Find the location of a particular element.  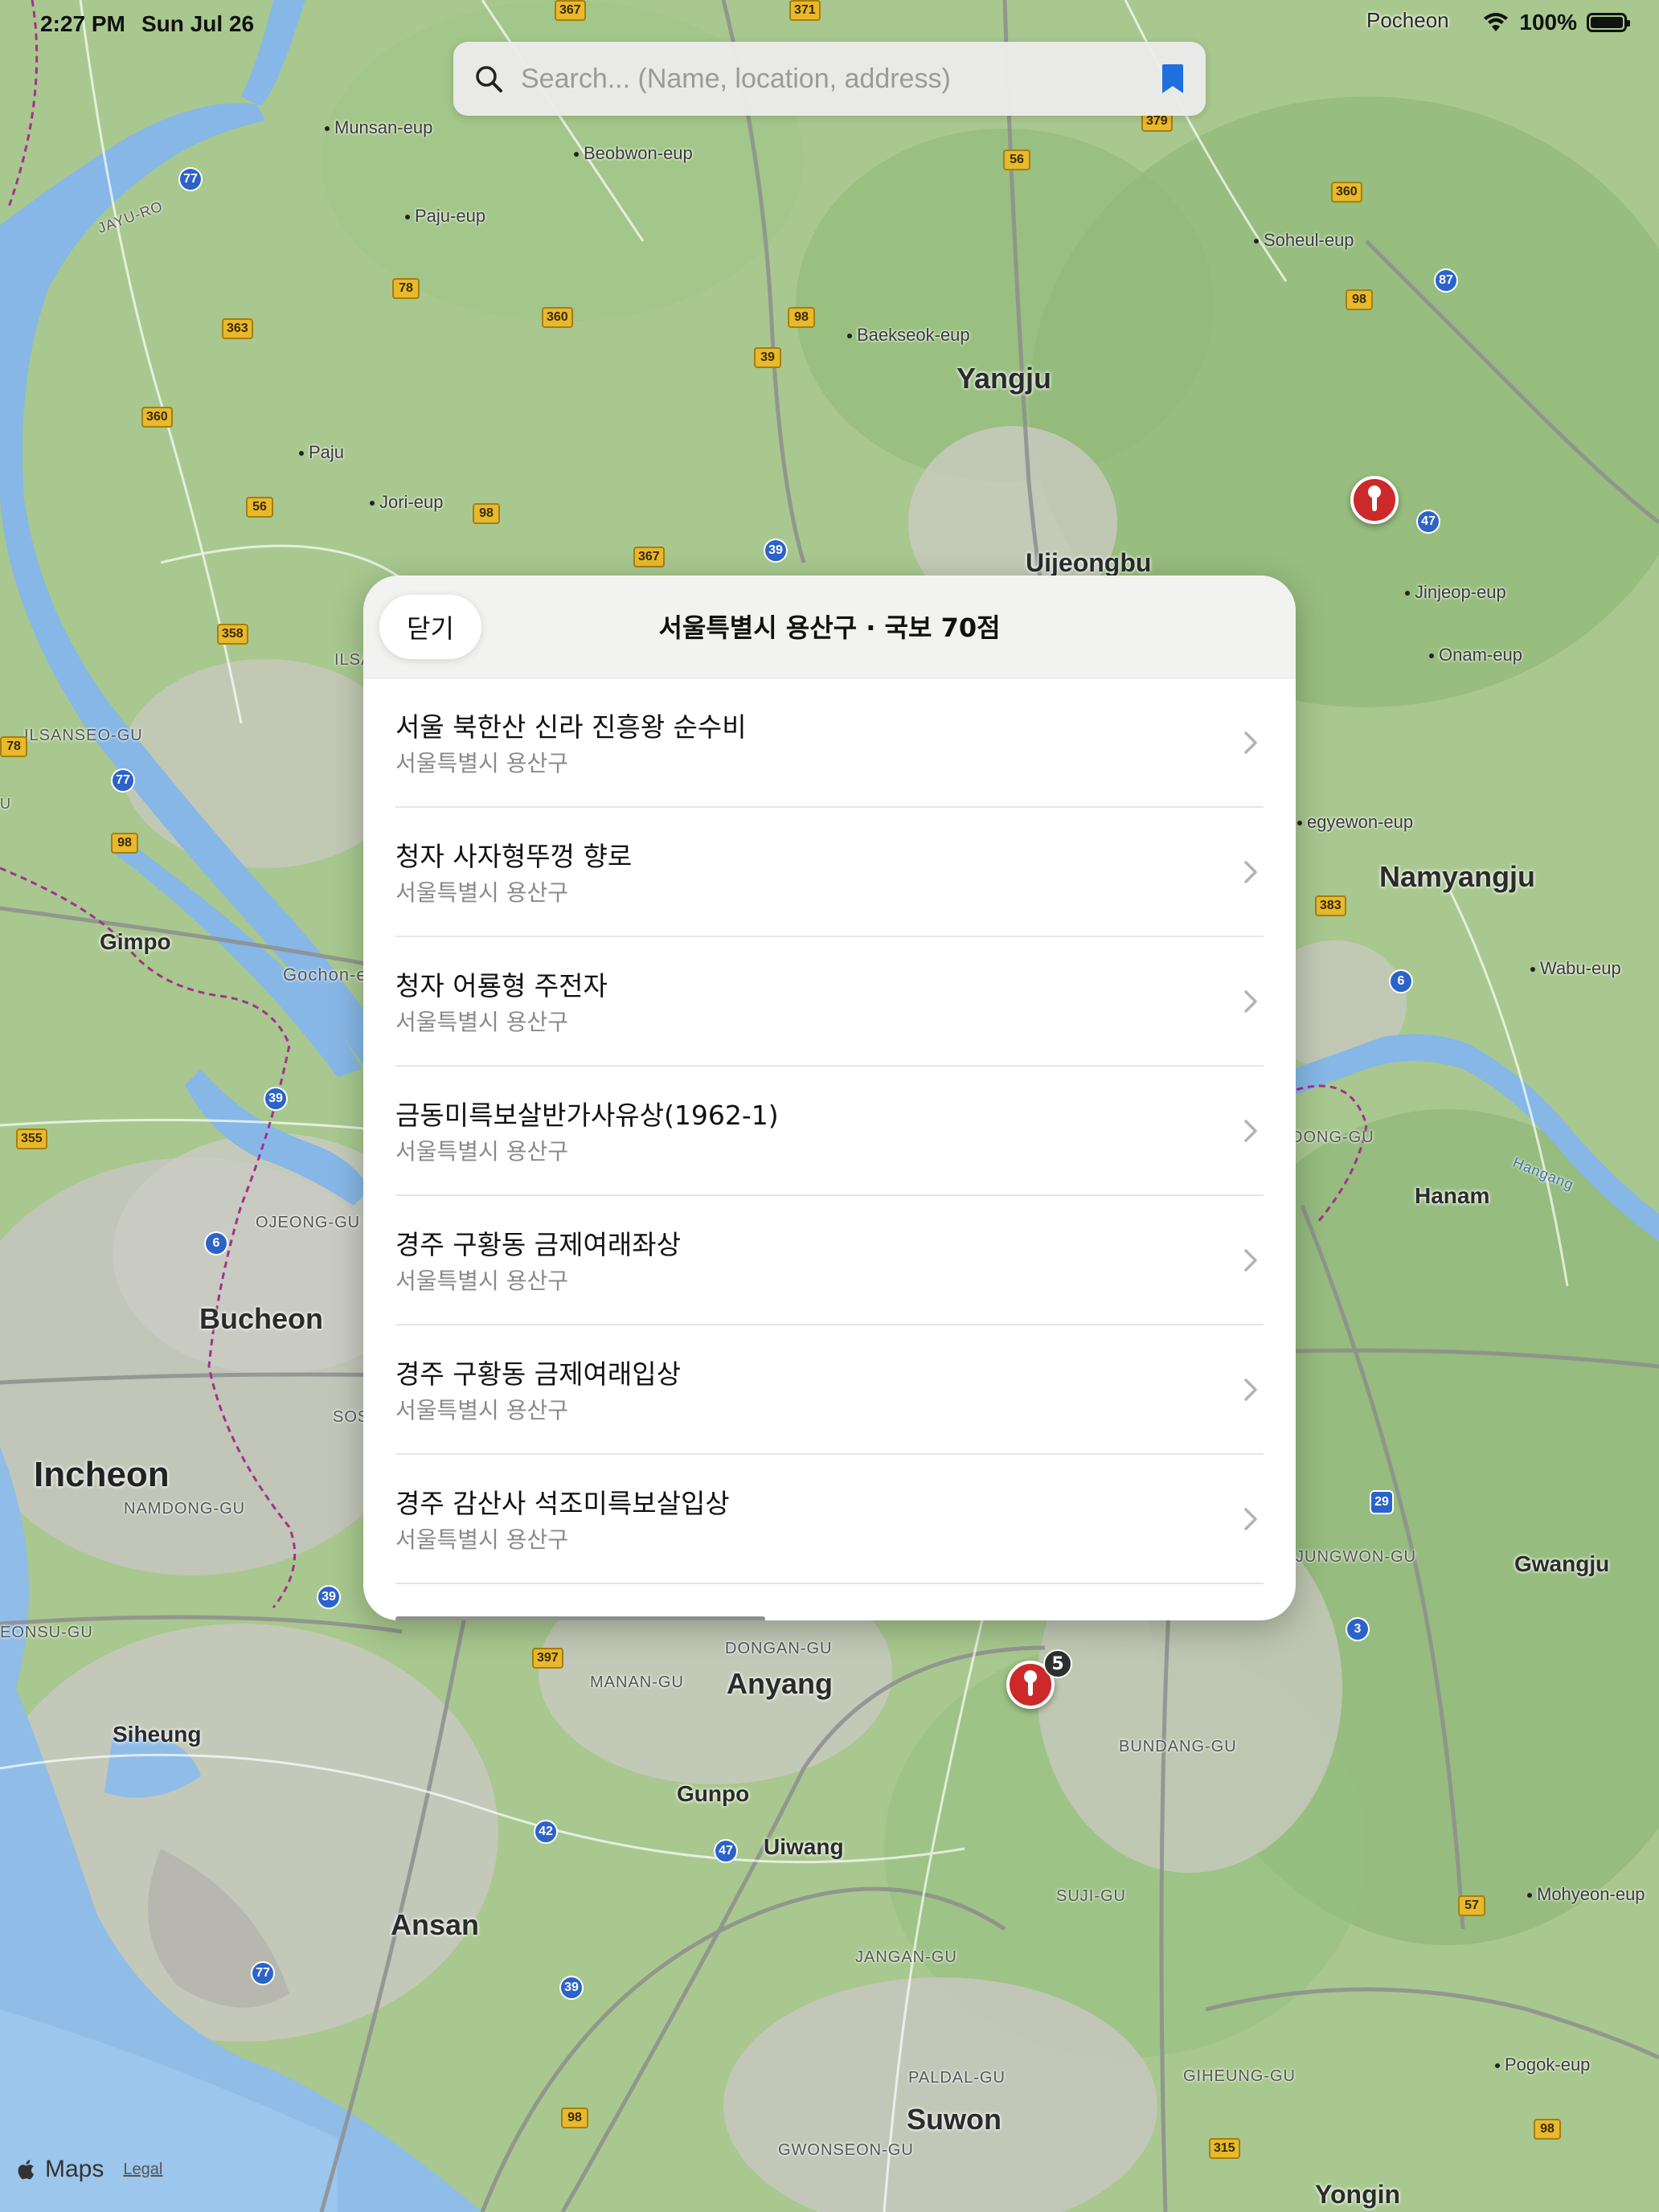

list-item is located at coordinates (829, 1602).